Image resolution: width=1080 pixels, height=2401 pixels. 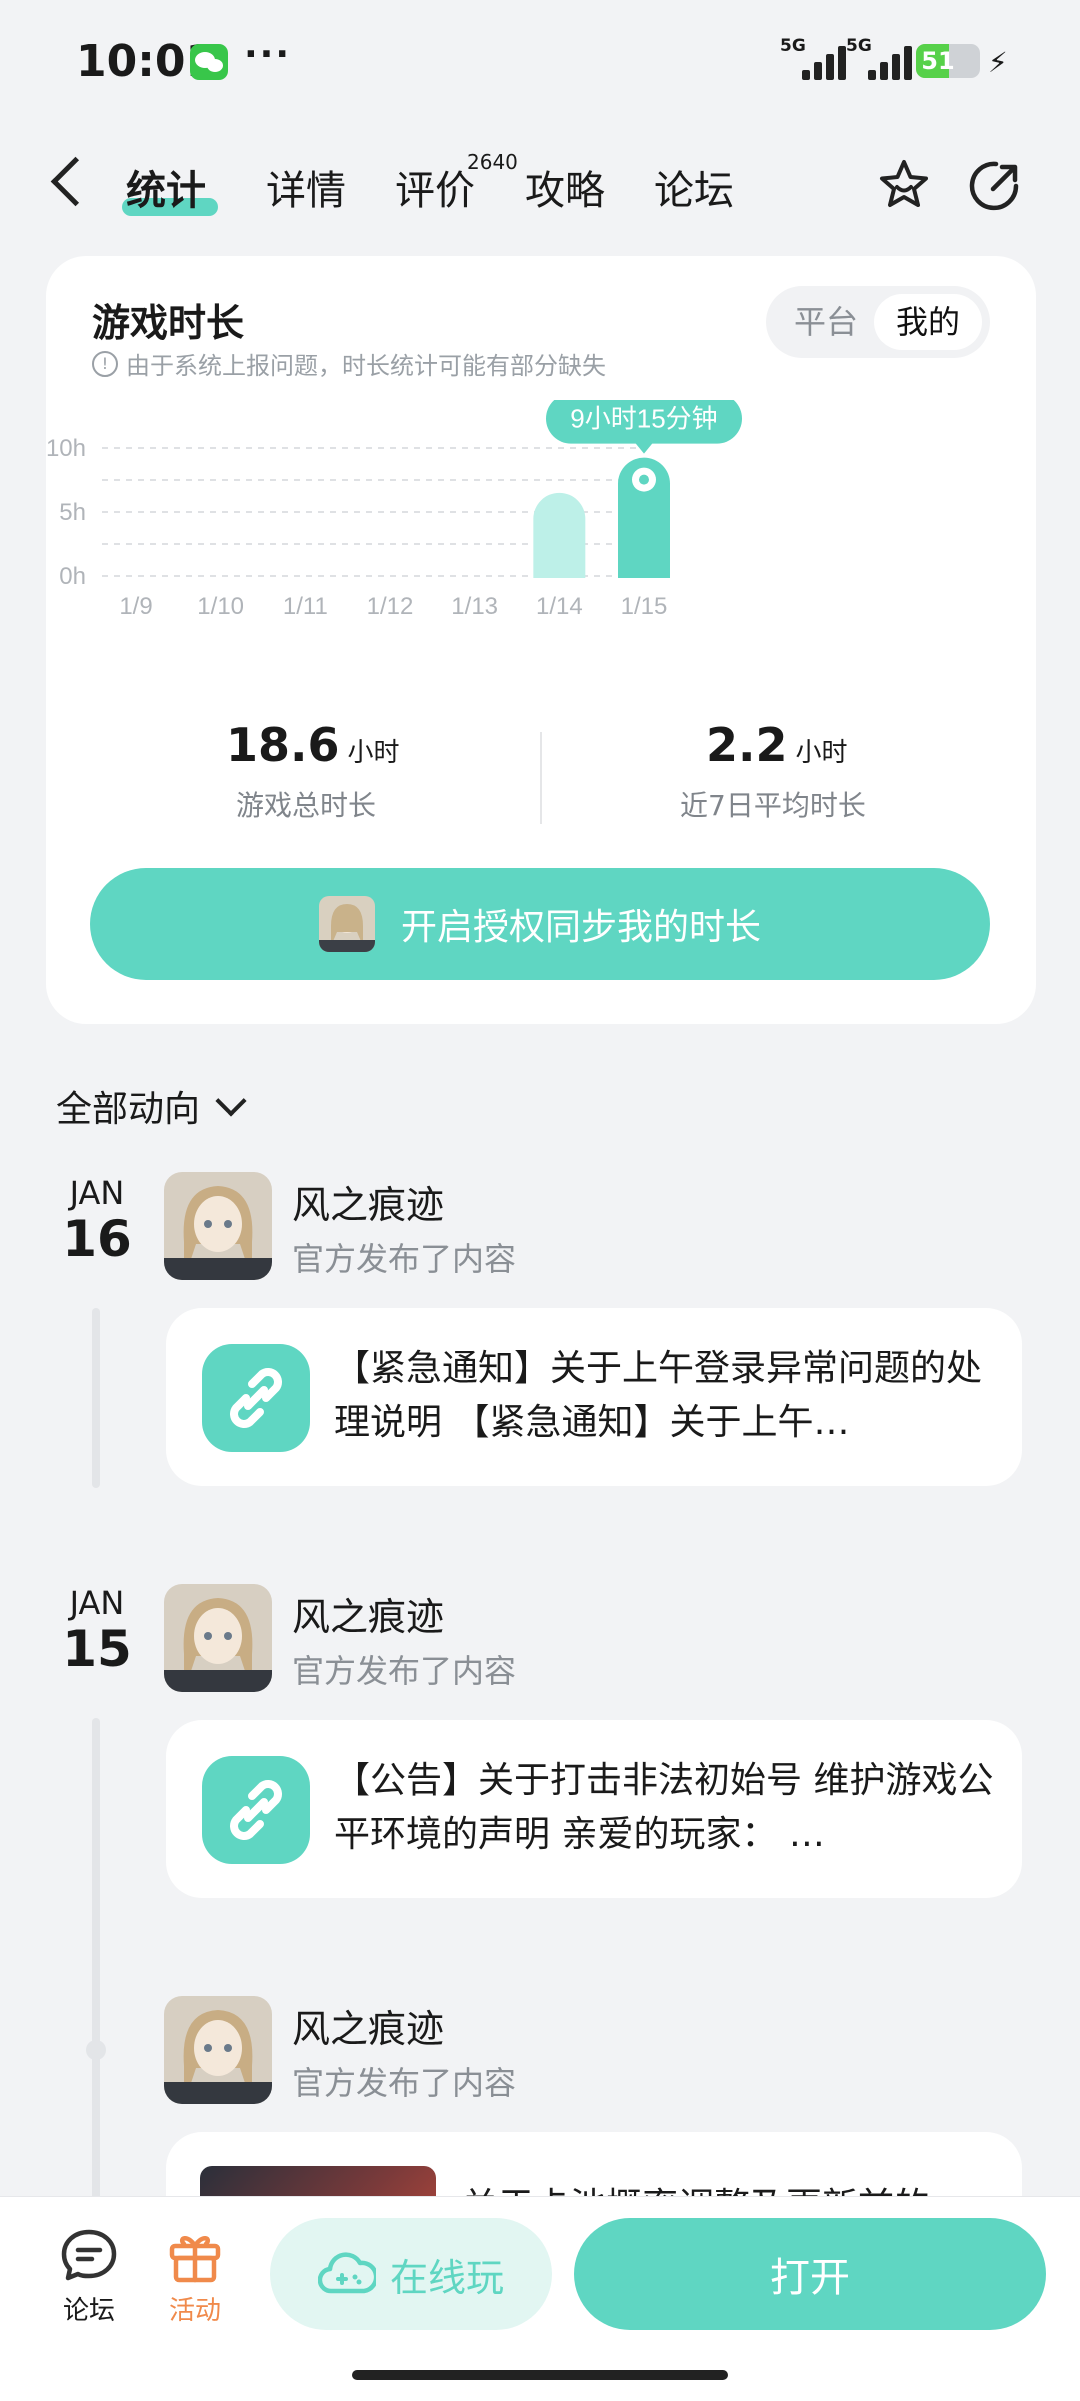 I want to click on tab-details: 详情, so click(x=306, y=187).